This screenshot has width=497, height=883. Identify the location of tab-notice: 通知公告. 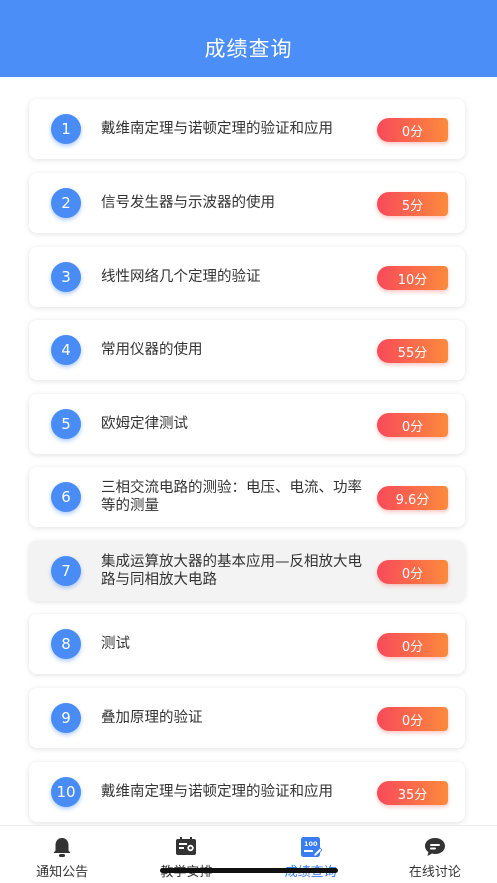
(62, 854).